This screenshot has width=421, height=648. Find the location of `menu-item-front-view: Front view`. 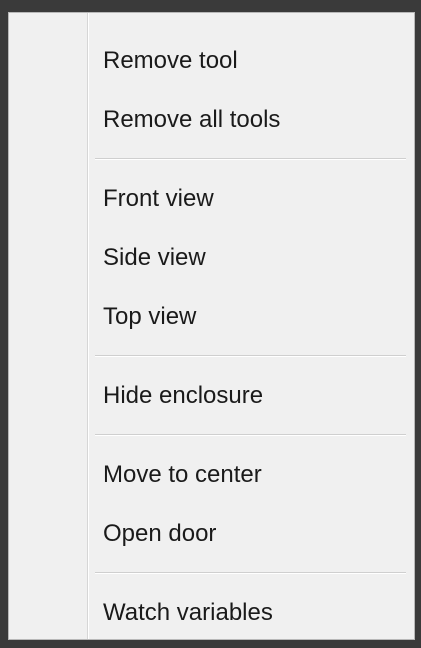

menu-item-front-view: Front view is located at coordinates (211, 198).